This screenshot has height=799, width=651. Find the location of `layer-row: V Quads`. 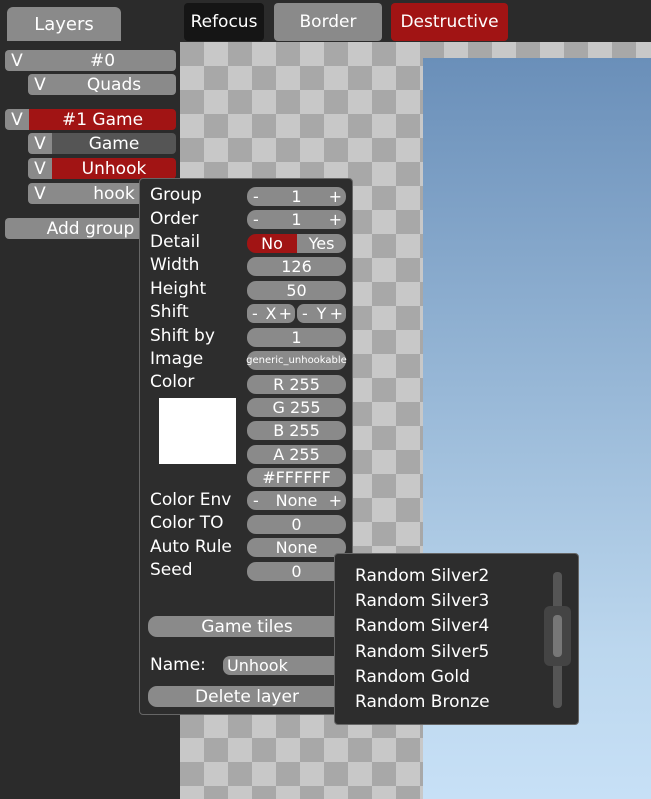

layer-row: V Quads is located at coordinates (102, 84).